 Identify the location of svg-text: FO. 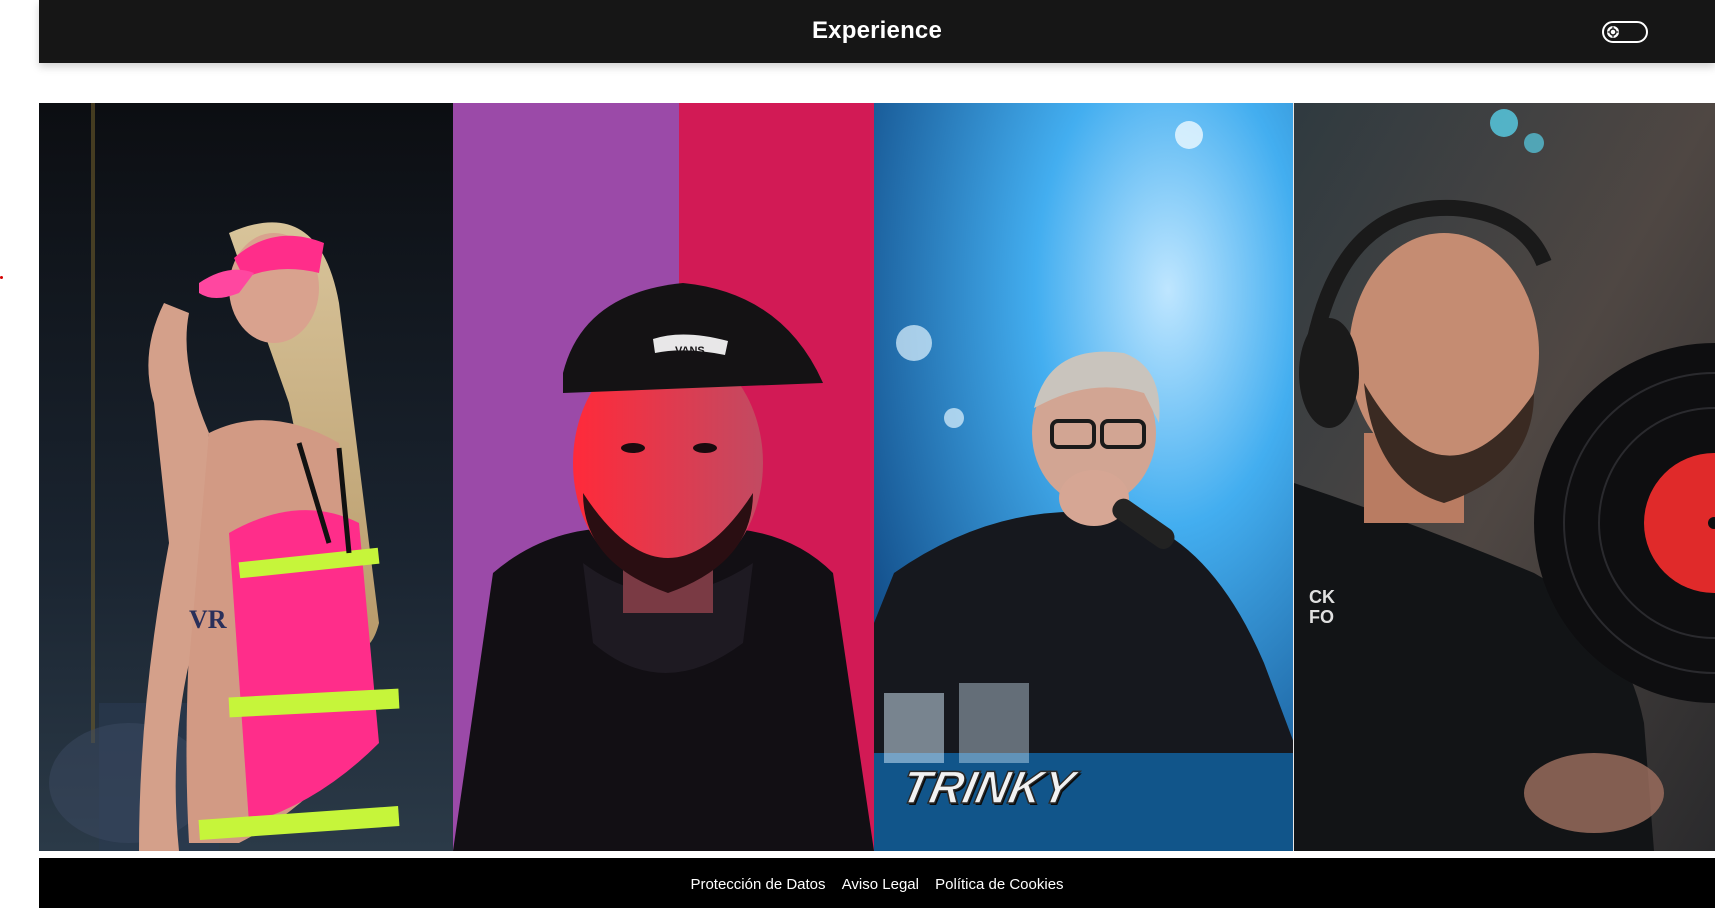
(1321, 617).